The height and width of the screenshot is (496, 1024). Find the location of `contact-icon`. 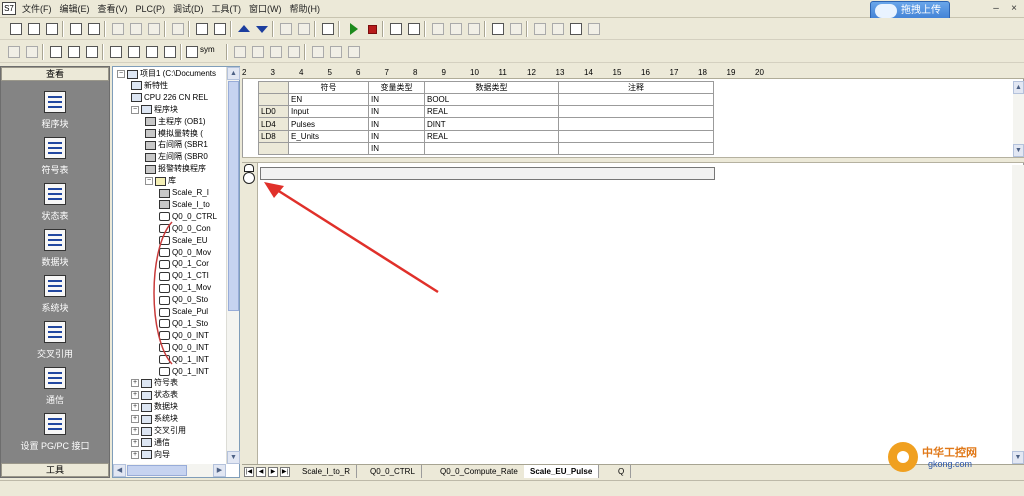

contact-icon is located at coordinates (116, 52).